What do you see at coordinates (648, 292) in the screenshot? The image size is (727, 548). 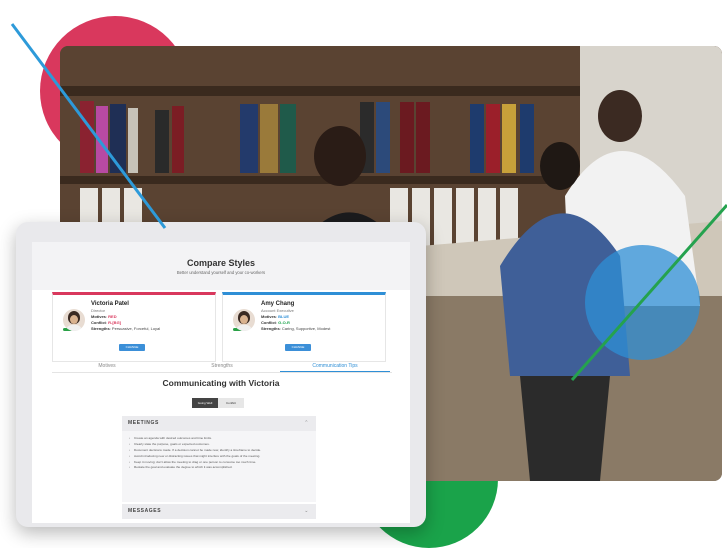 I see `green-diagonal-line` at bounding box center [648, 292].